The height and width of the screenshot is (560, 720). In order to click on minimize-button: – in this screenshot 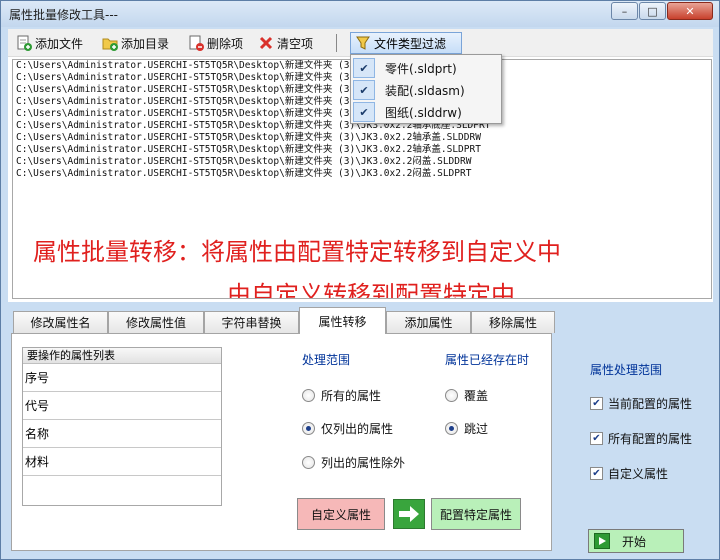, I will do `click(624, 11)`.